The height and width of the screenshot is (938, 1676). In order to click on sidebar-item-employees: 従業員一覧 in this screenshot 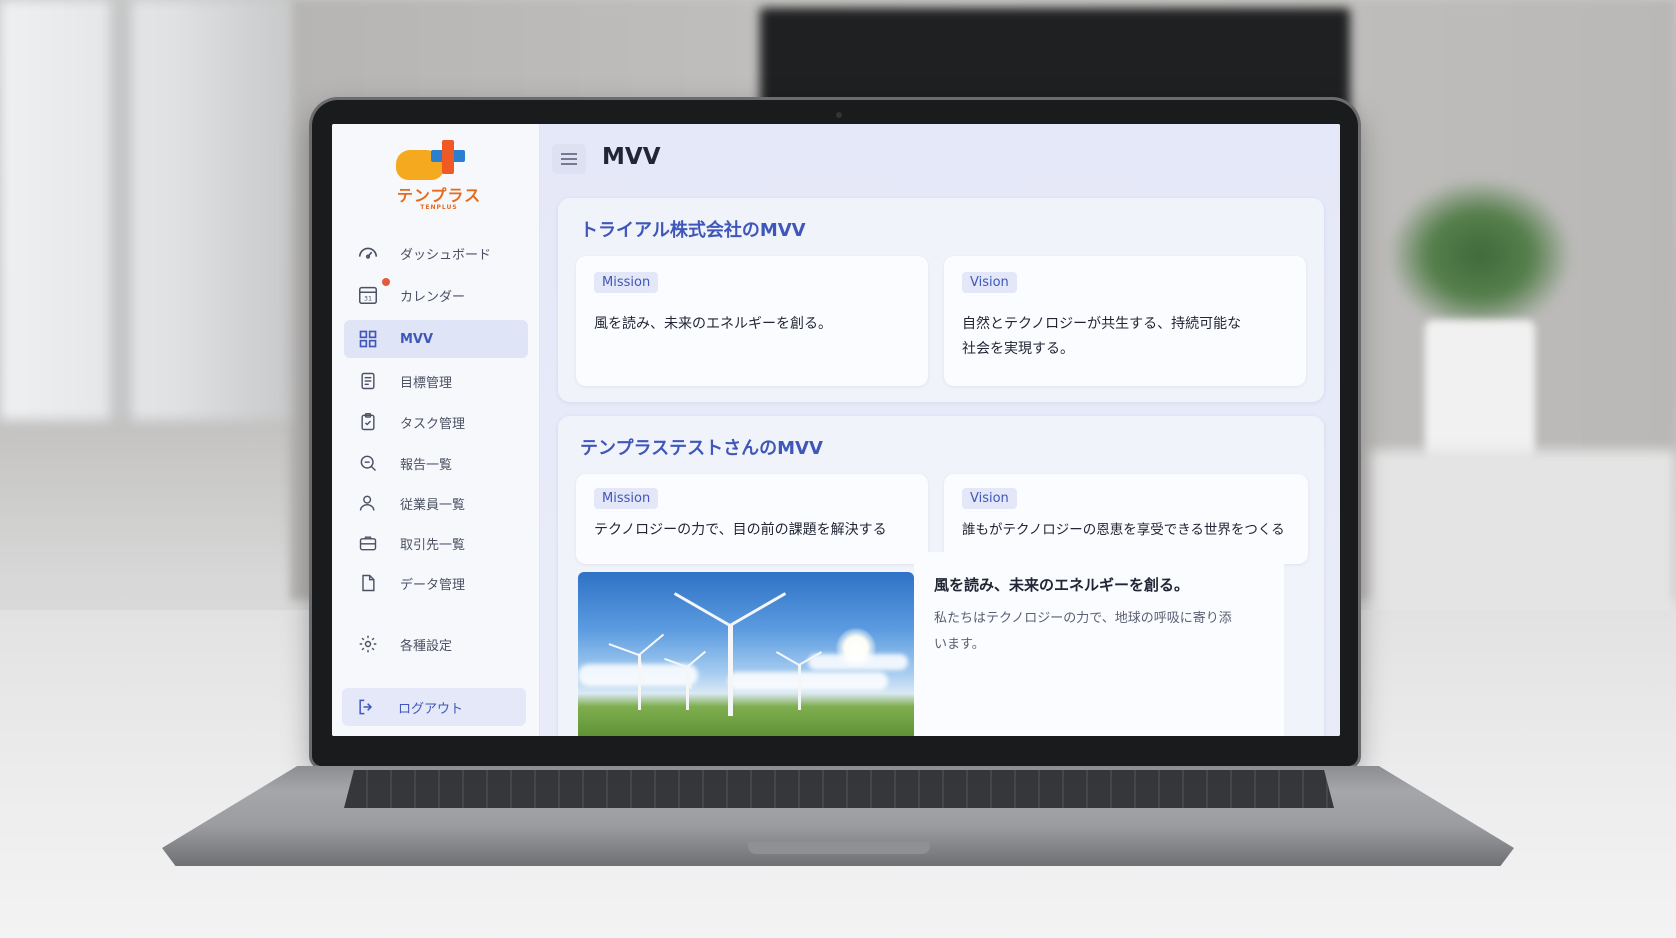, I will do `click(436, 503)`.